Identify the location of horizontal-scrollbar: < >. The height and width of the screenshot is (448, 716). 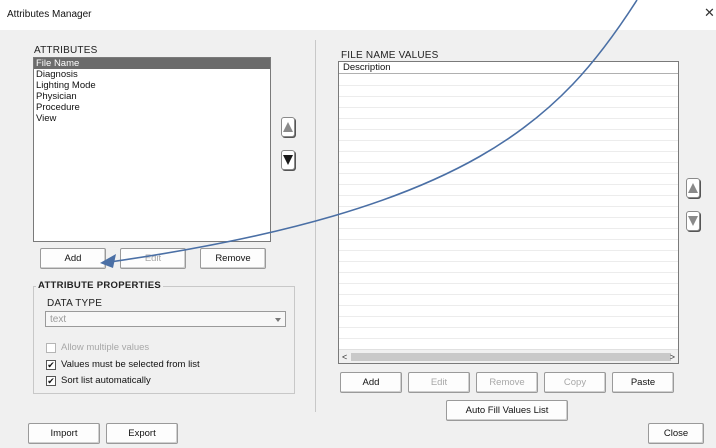
(508, 356).